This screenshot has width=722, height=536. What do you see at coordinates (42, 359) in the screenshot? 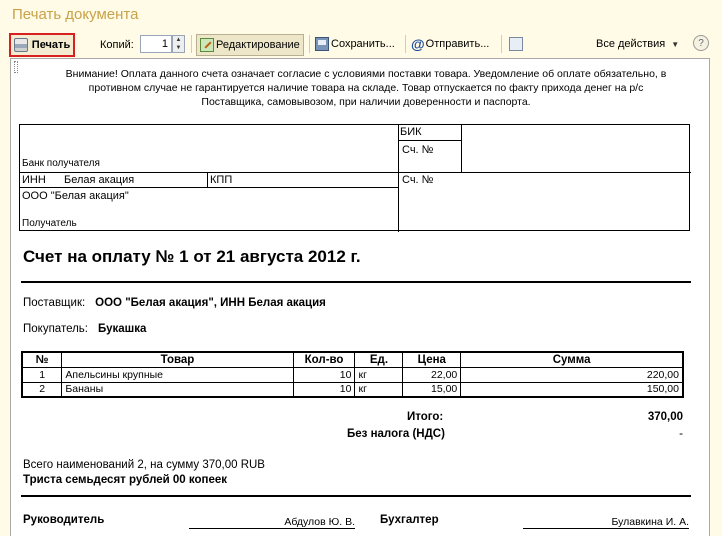
I see `col-header-num: №` at bounding box center [42, 359].